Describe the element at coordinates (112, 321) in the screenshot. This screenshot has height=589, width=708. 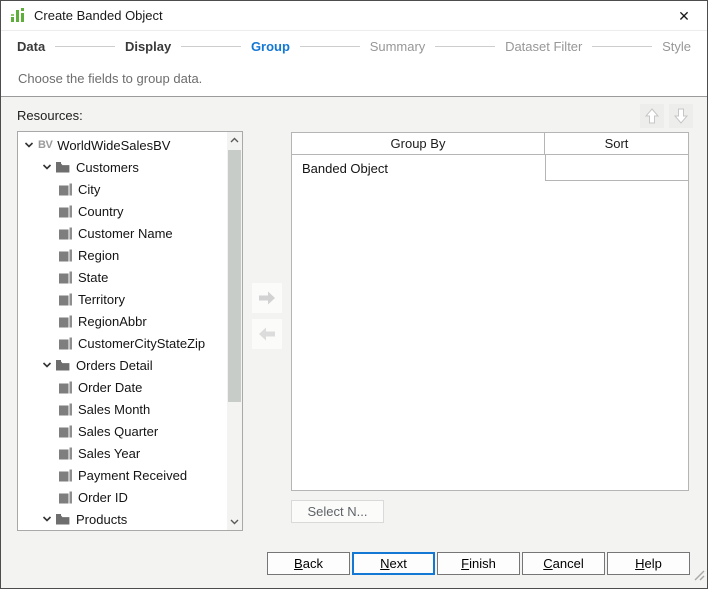
I see `tree-item-label: RegionAbbr` at that location.